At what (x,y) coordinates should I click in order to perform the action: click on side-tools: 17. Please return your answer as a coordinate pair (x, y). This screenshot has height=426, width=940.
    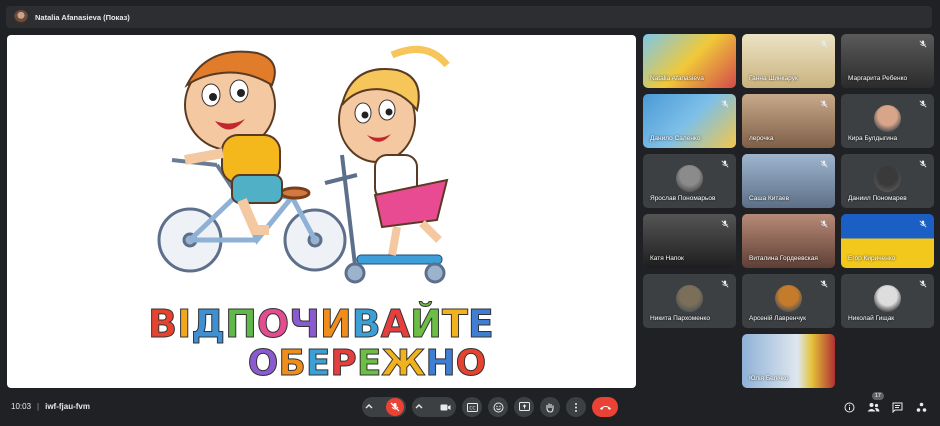
    Looking at the image, I should click on (882, 404).